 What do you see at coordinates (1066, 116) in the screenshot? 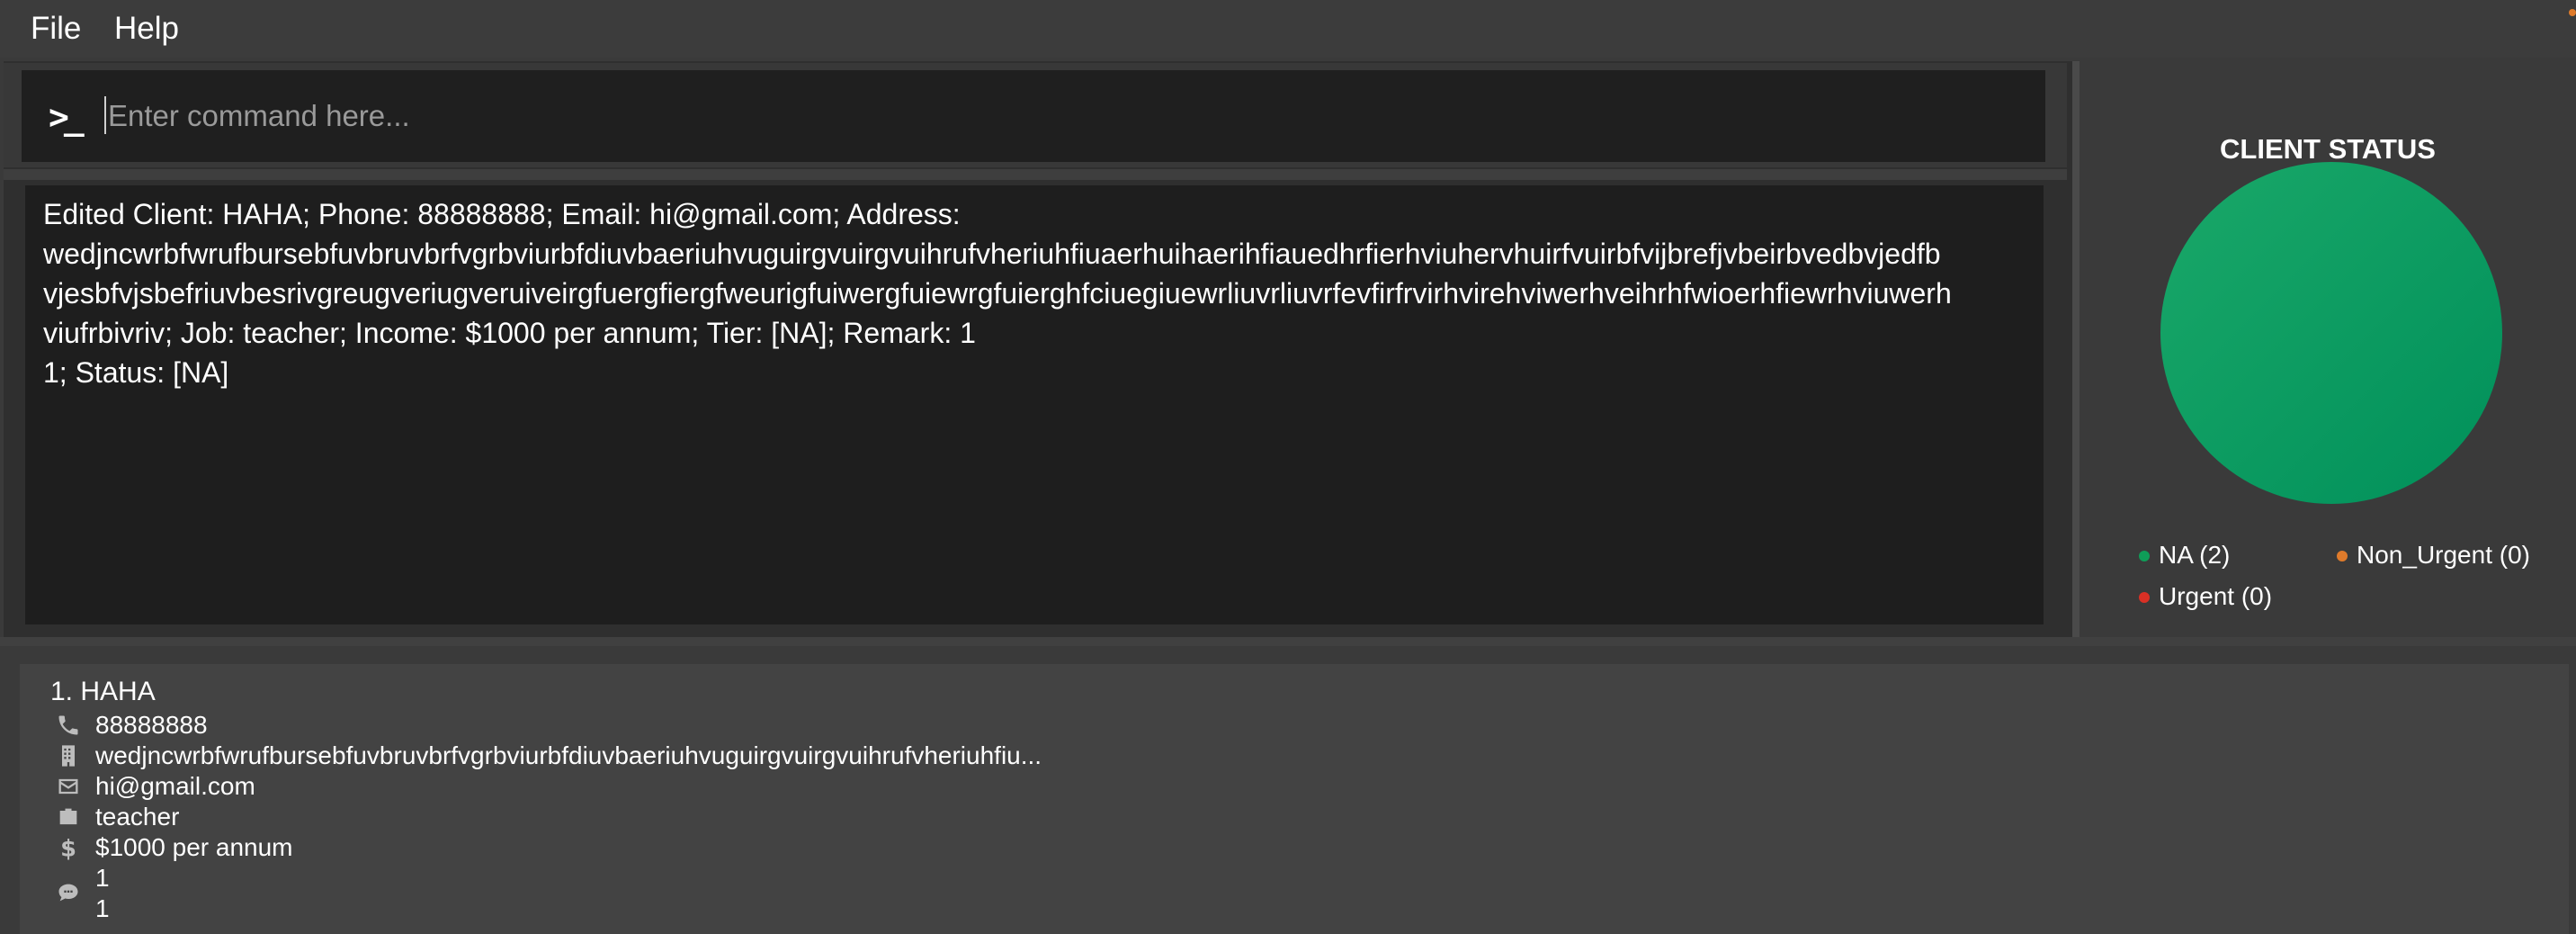
I see `command-input` at bounding box center [1066, 116].